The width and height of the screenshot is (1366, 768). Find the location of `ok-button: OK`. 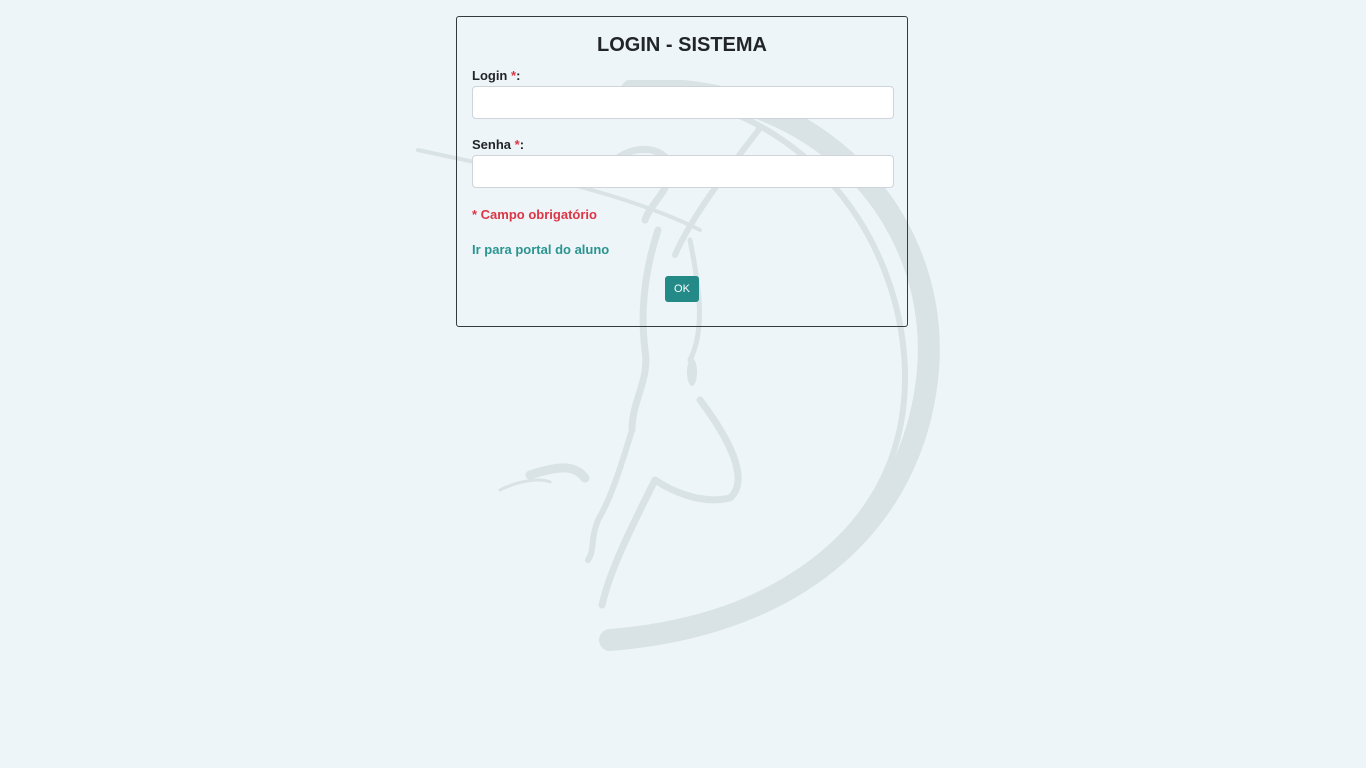

ok-button: OK is located at coordinates (682, 289).